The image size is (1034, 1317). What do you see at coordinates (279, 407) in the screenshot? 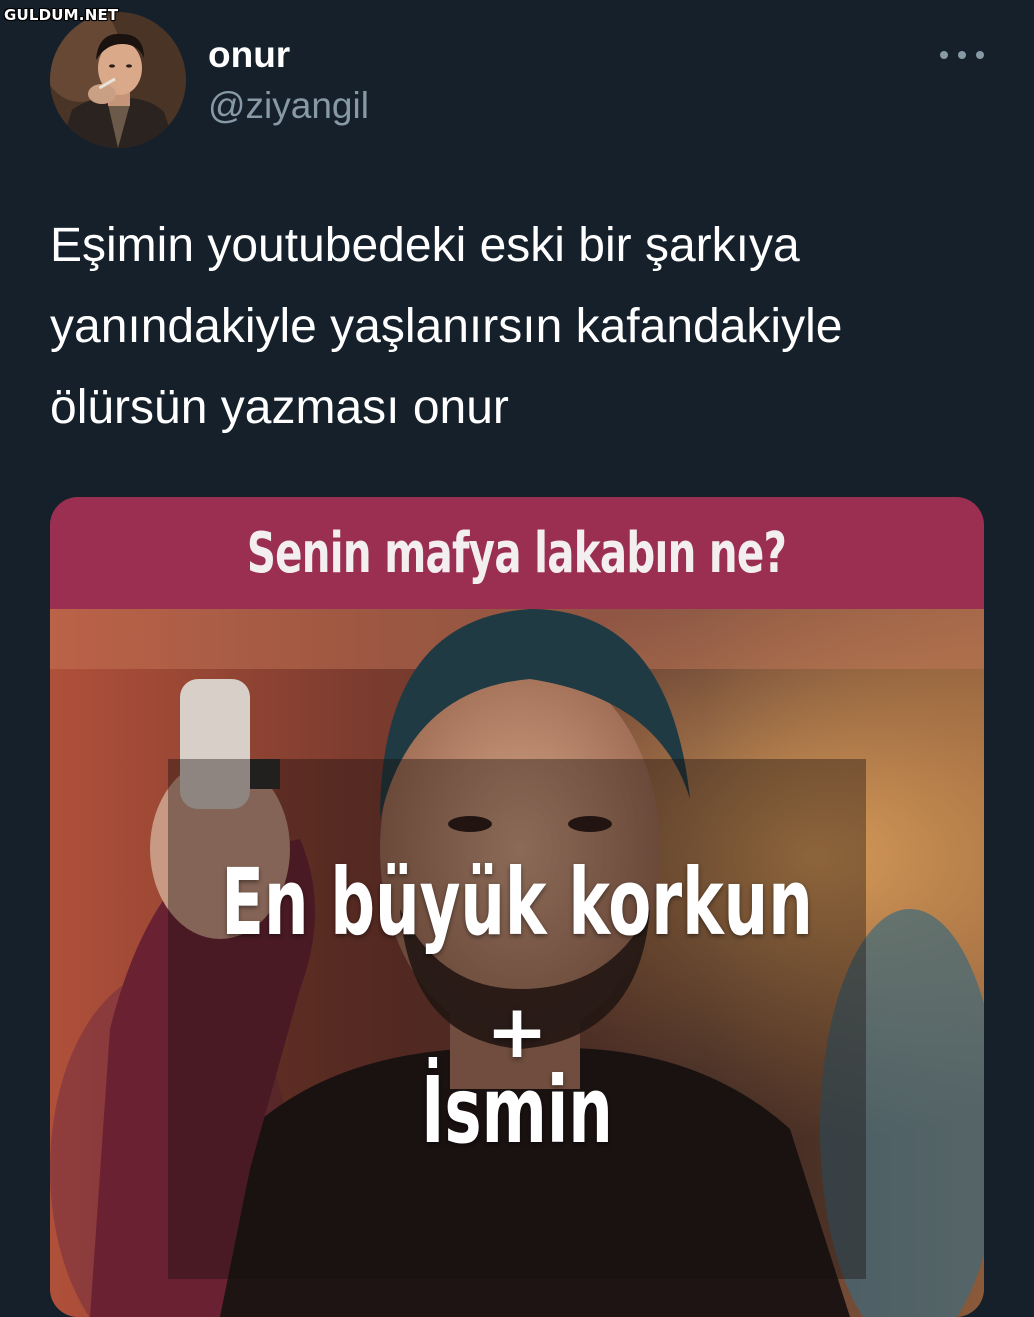
I see `tweet-text-line: ölürsün yazması onur` at bounding box center [279, 407].